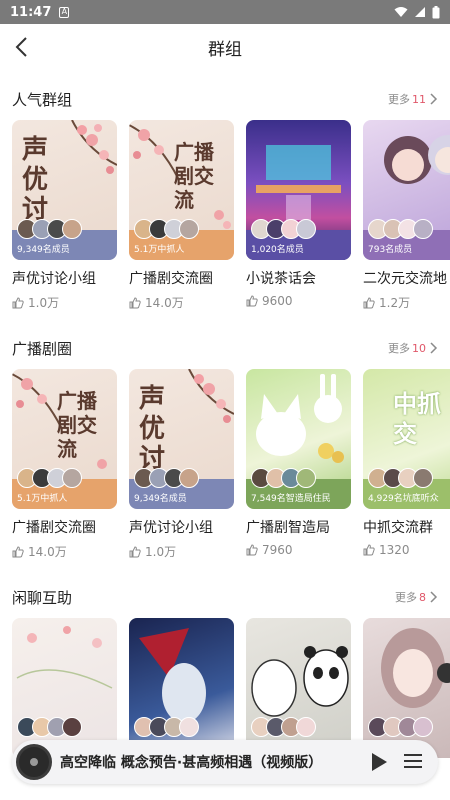  I want to click on bears-art, so click(300, 681).